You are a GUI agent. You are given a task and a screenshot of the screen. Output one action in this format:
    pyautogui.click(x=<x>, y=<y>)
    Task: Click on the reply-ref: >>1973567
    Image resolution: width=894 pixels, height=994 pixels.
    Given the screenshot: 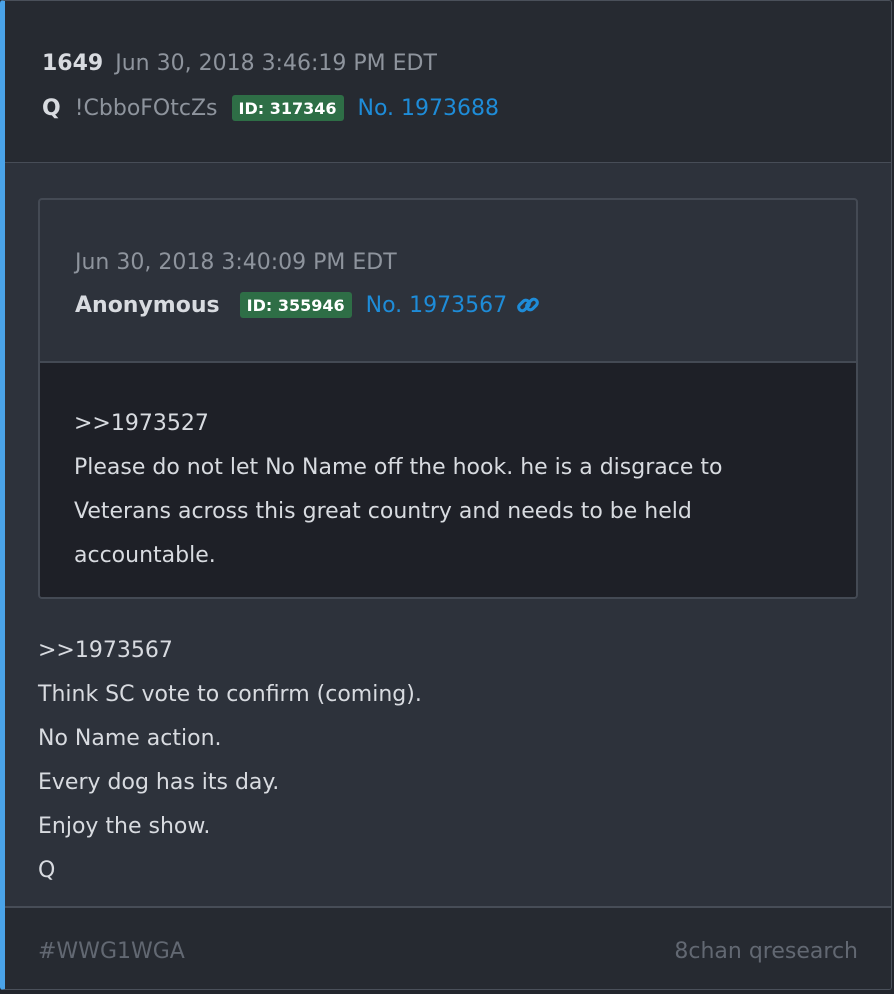 What is the action you would take?
    pyautogui.click(x=448, y=651)
    